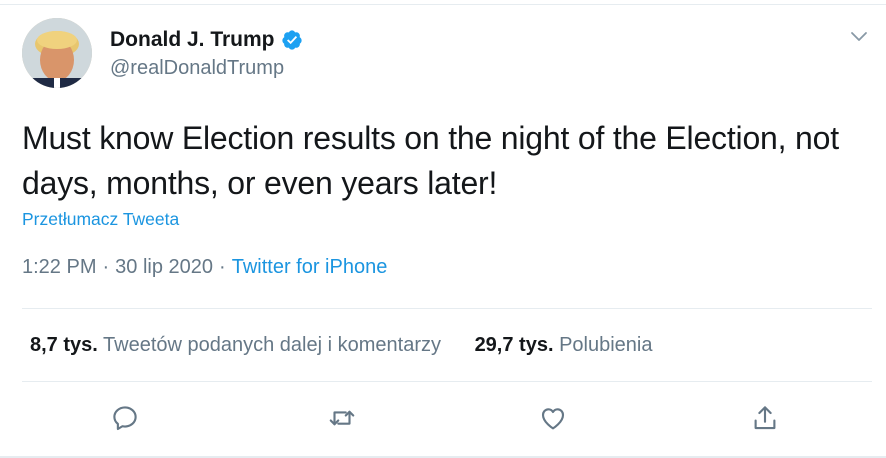 This screenshot has height=458, width=886. I want to click on retweets-label: Tweetów podanych dalej i komentarzy, so click(272, 345).